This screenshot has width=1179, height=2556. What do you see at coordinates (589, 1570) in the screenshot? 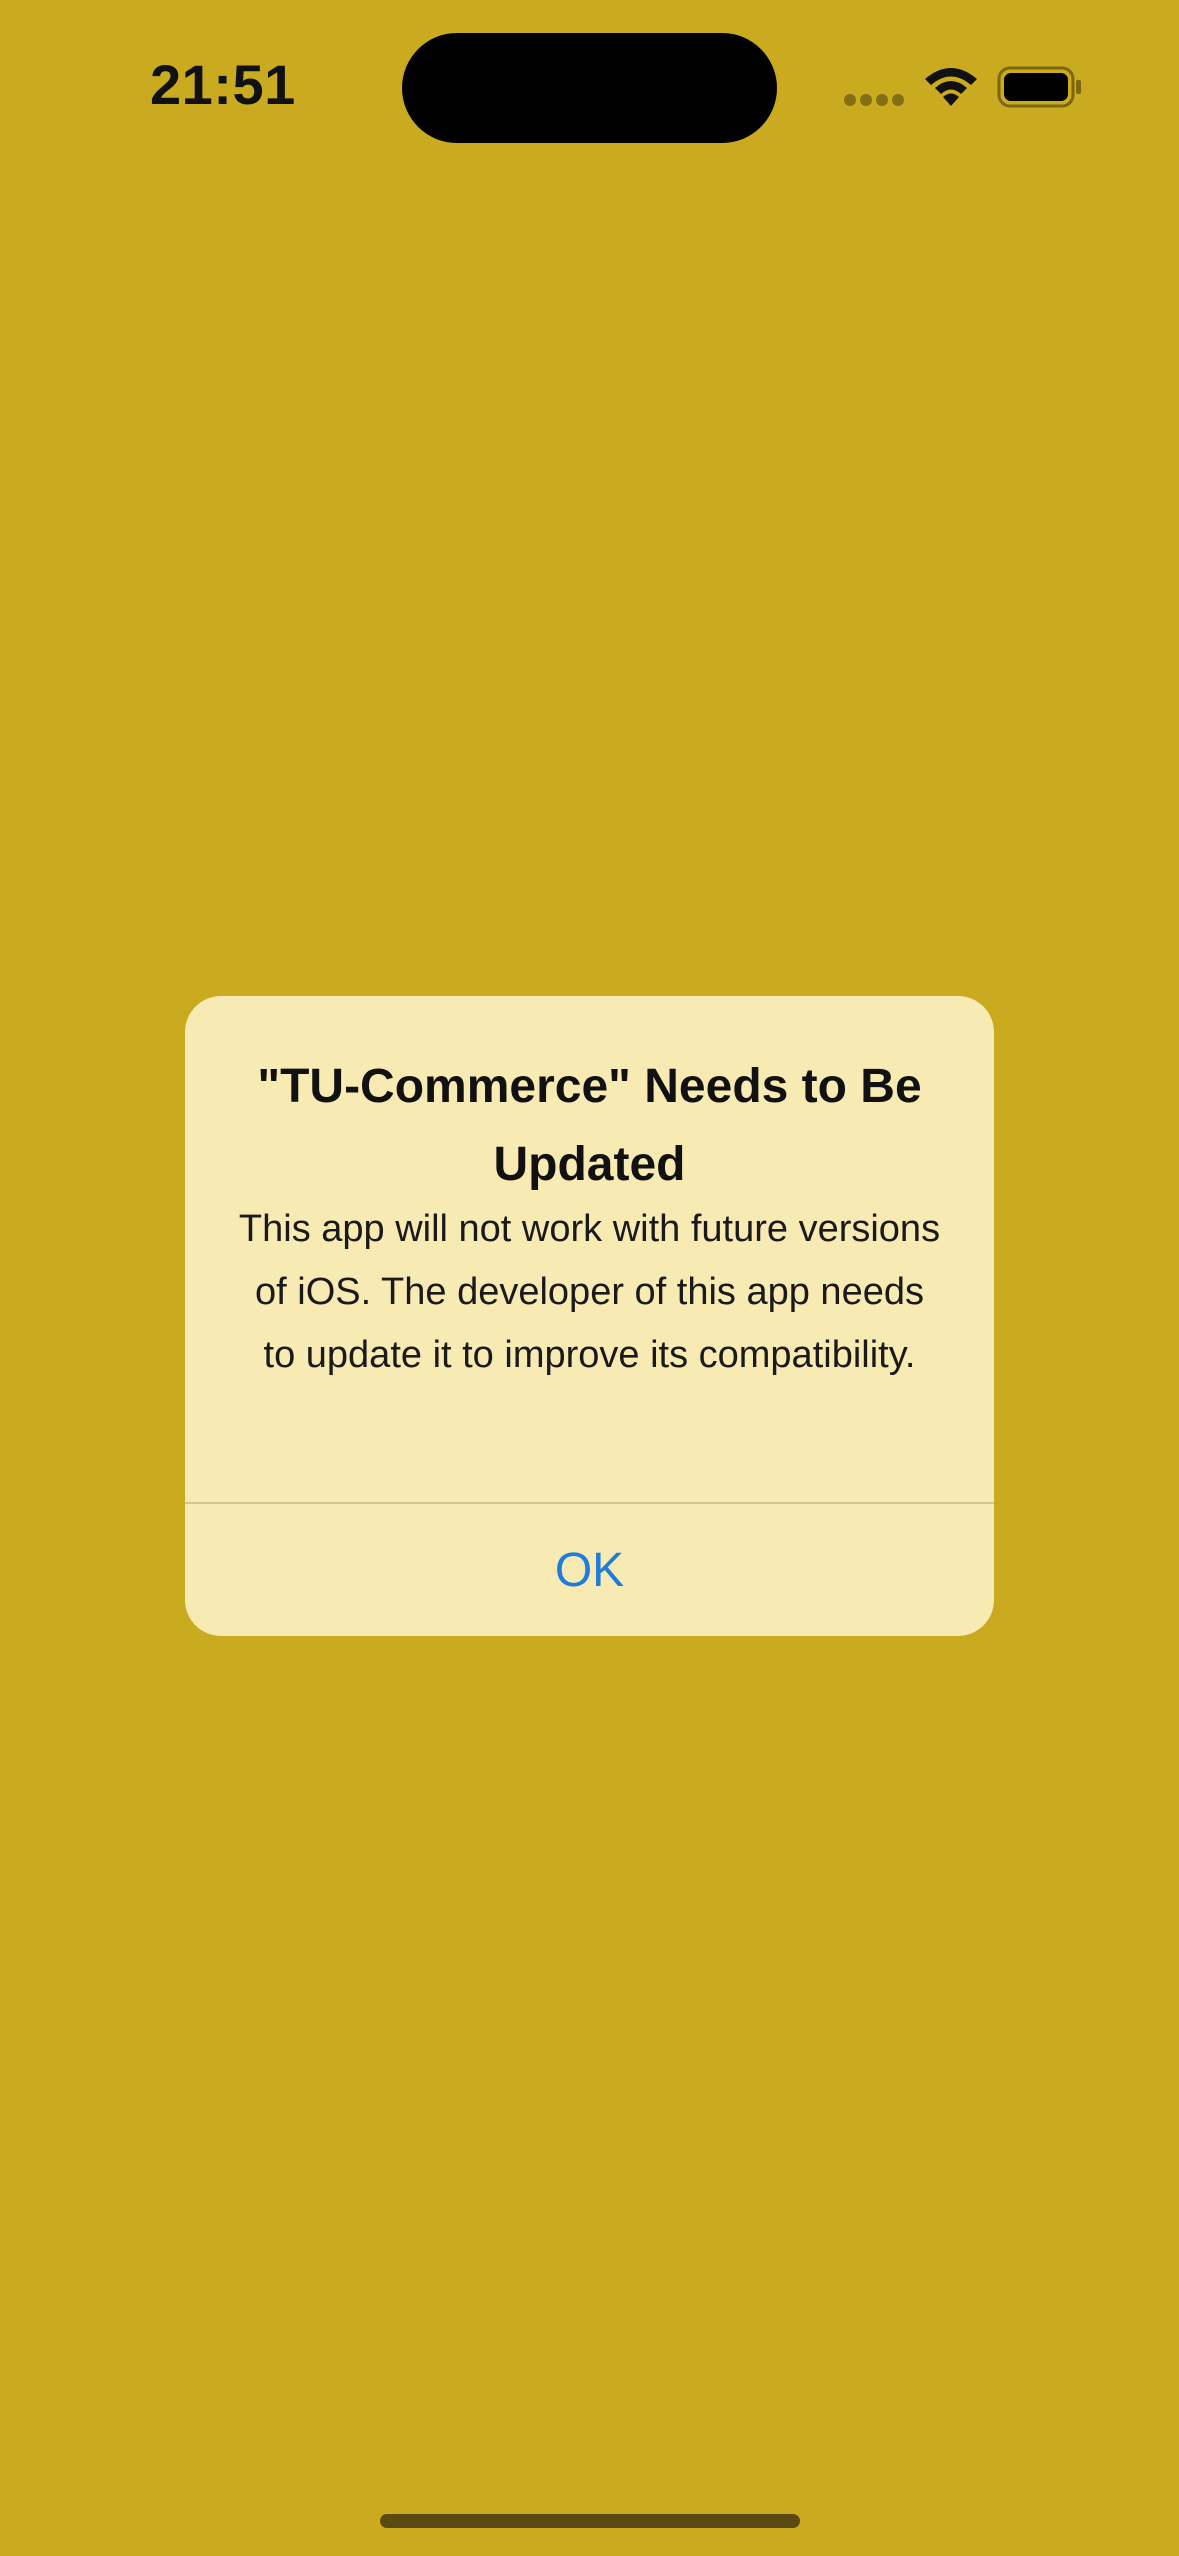
I see `ok-button: OK` at bounding box center [589, 1570].